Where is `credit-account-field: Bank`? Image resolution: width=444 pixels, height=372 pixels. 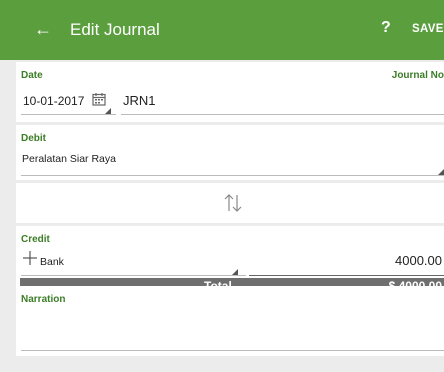 credit-account-field: Bank is located at coordinates (52, 262).